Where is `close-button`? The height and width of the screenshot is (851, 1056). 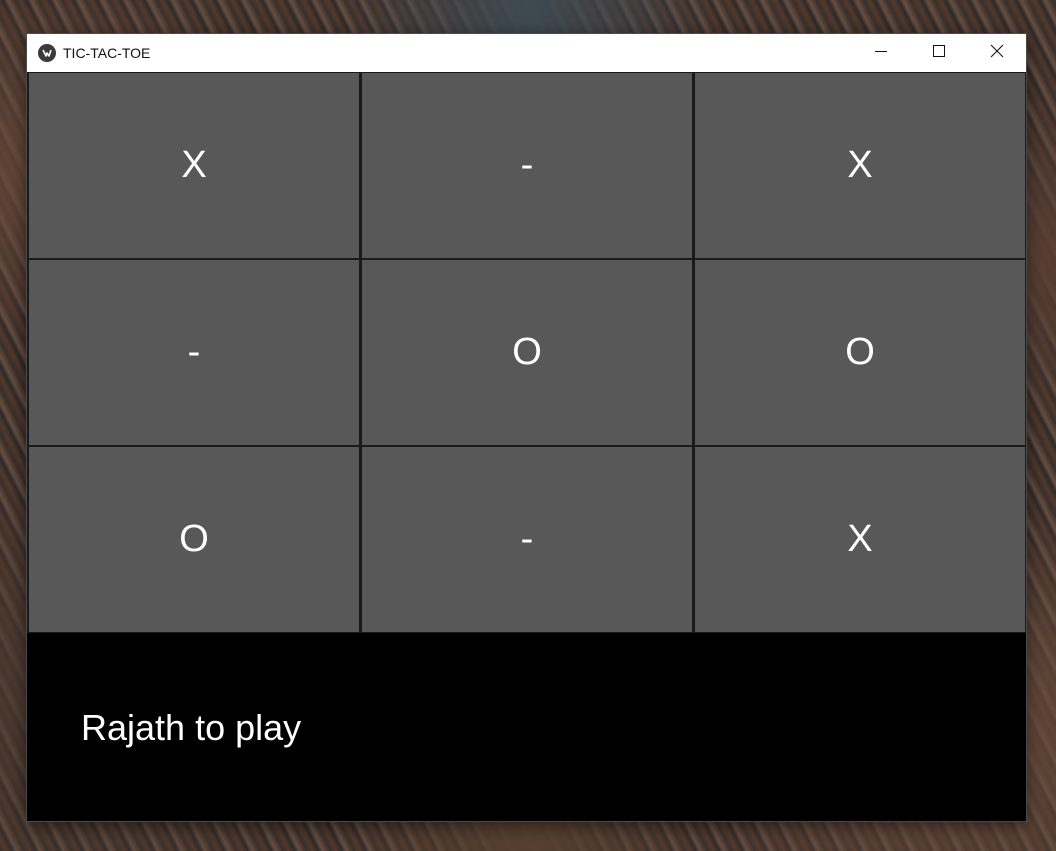 close-button is located at coordinates (997, 53).